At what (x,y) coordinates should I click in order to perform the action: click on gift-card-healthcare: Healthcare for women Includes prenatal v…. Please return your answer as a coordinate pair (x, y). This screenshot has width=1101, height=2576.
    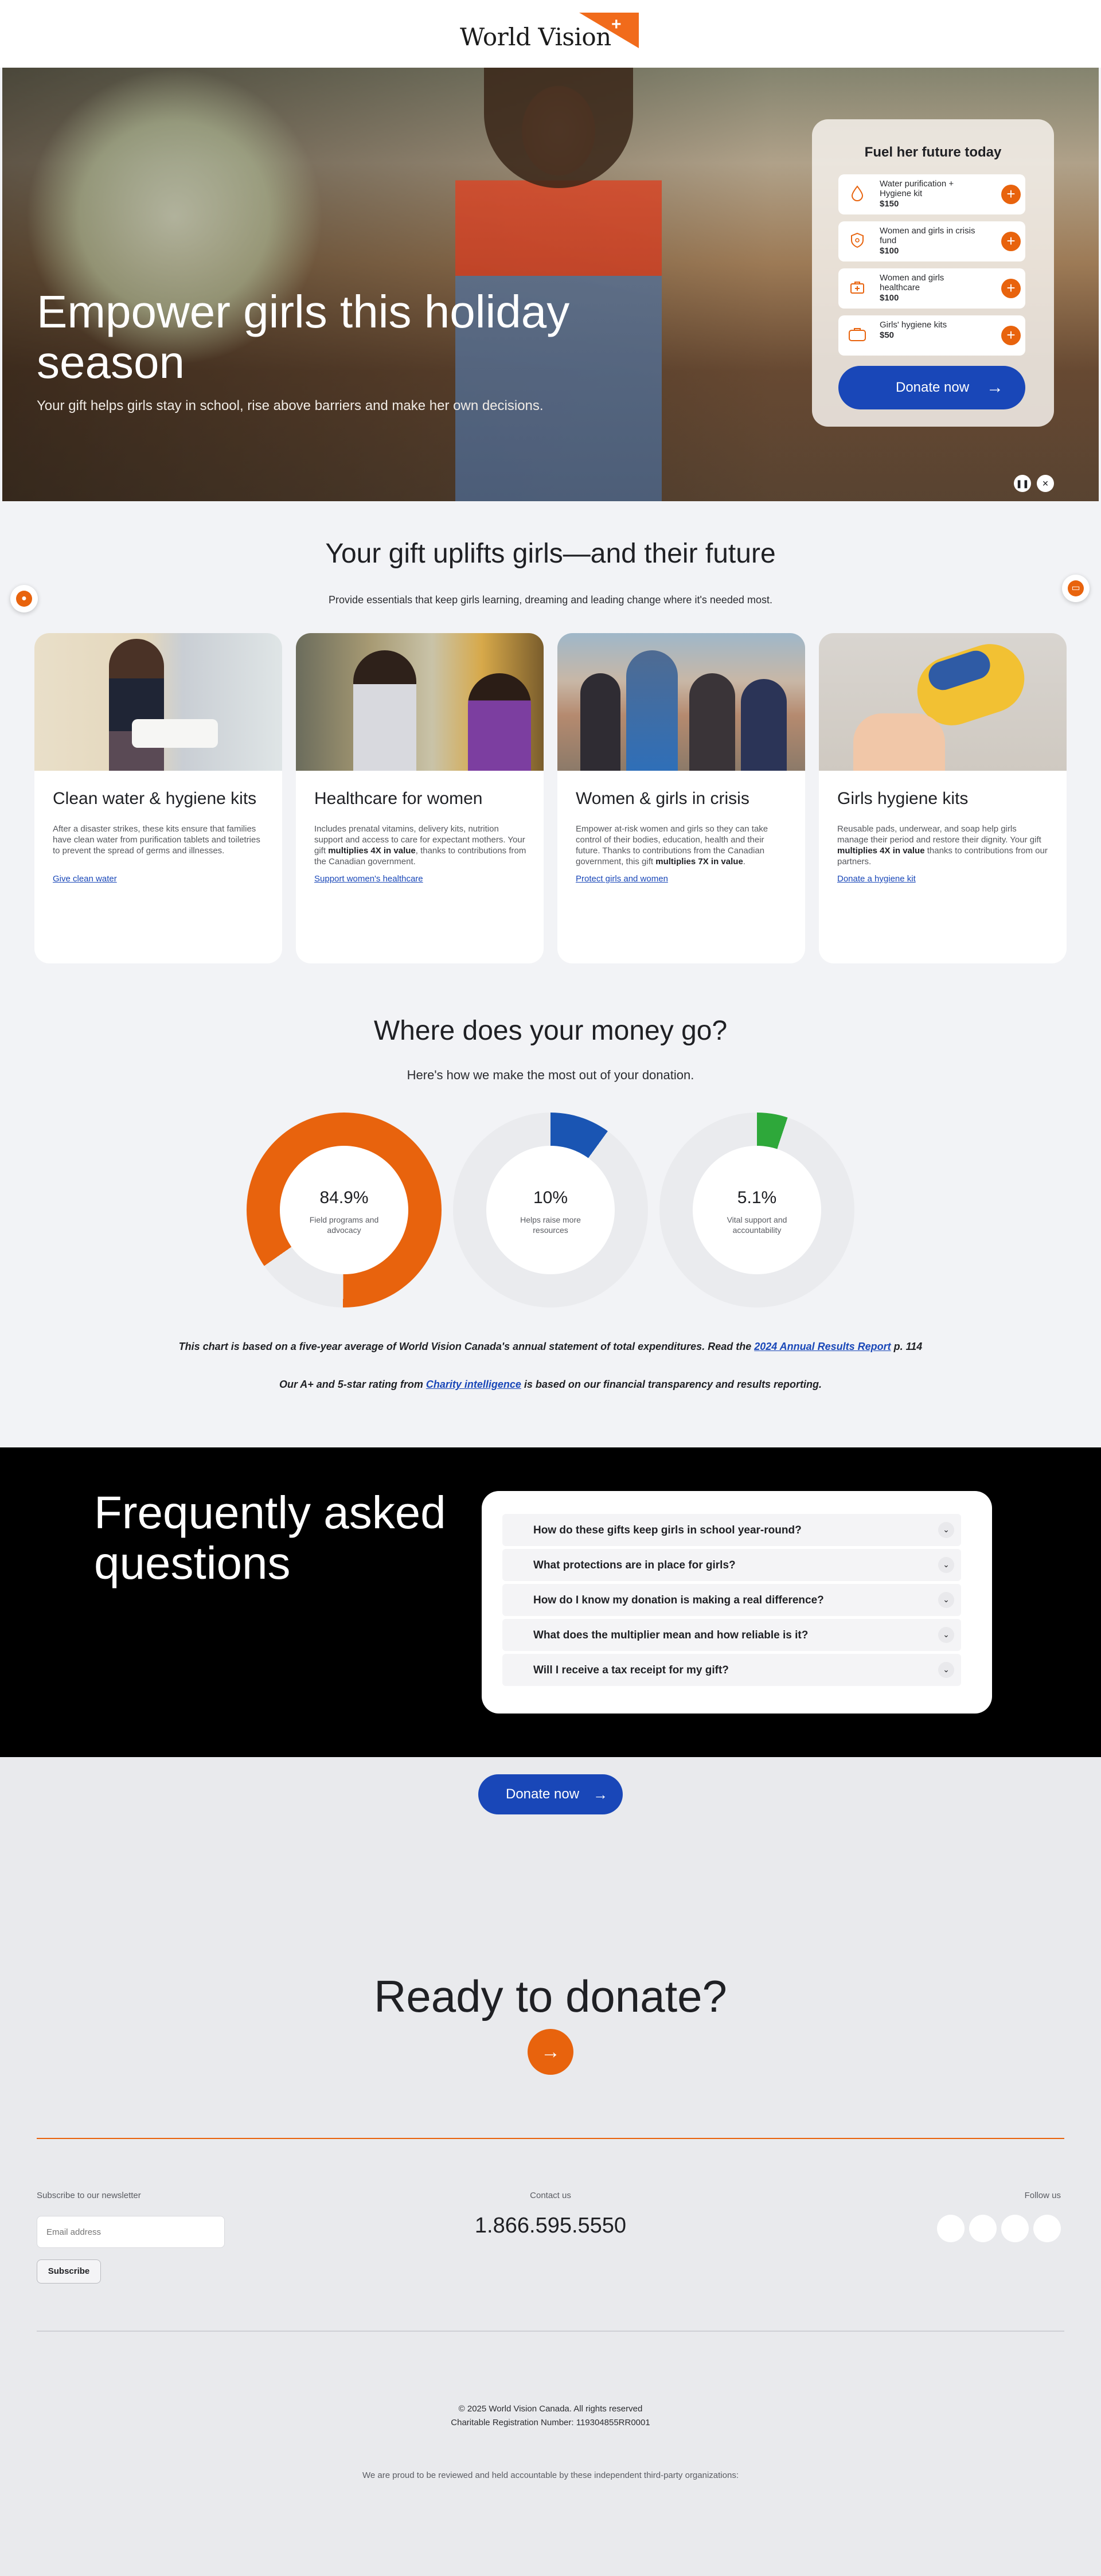
    Looking at the image, I should click on (420, 798).